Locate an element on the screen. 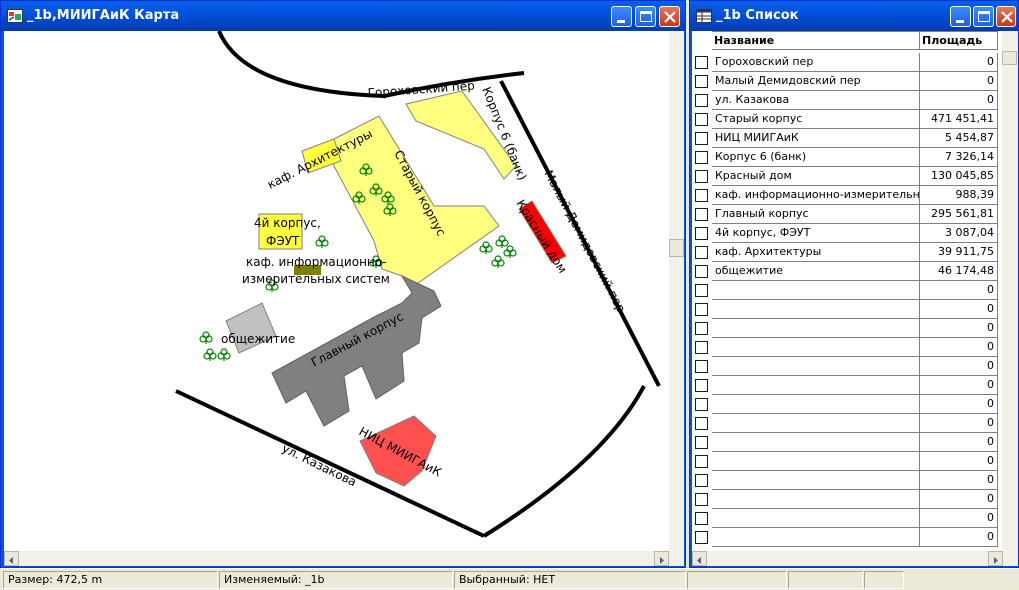 This screenshot has width=1019, height=590. list-minimize-button is located at coordinates (960, 16).